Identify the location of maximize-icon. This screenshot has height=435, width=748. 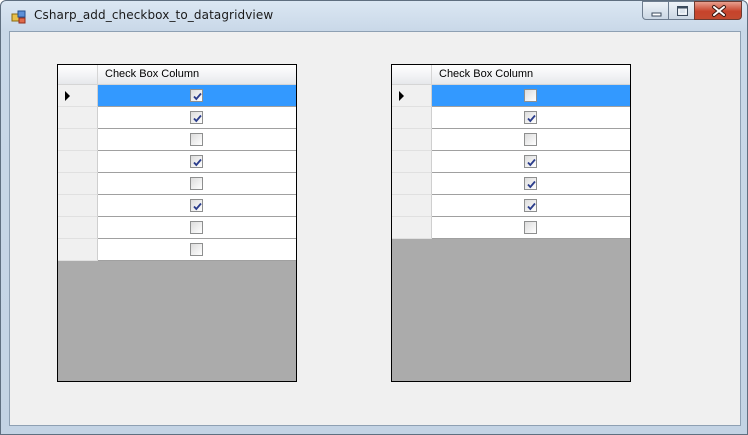
(682, 11).